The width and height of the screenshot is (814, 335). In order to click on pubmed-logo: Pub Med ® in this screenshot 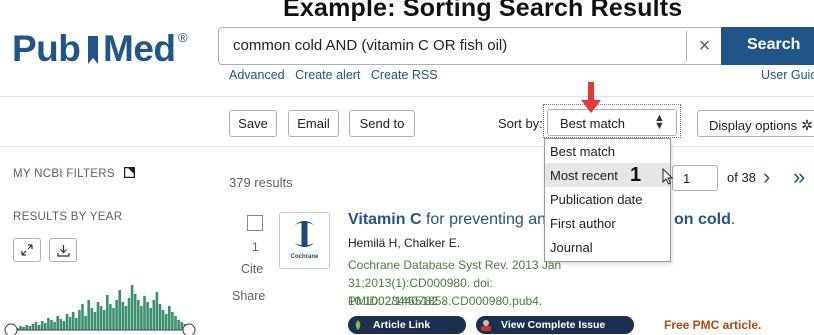, I will do `click(107, 49)`.